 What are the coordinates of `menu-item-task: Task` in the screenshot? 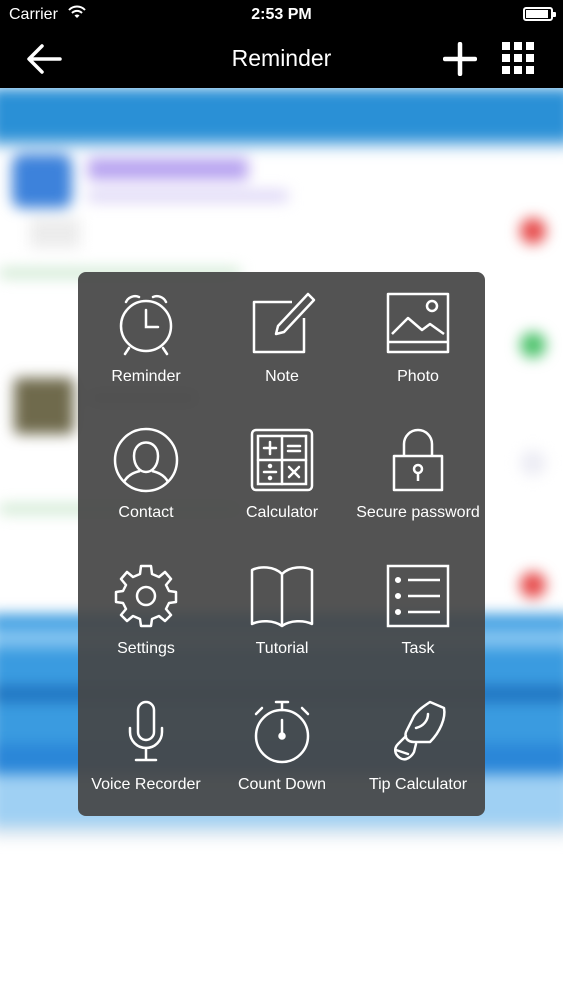 It's located at (418, 612).